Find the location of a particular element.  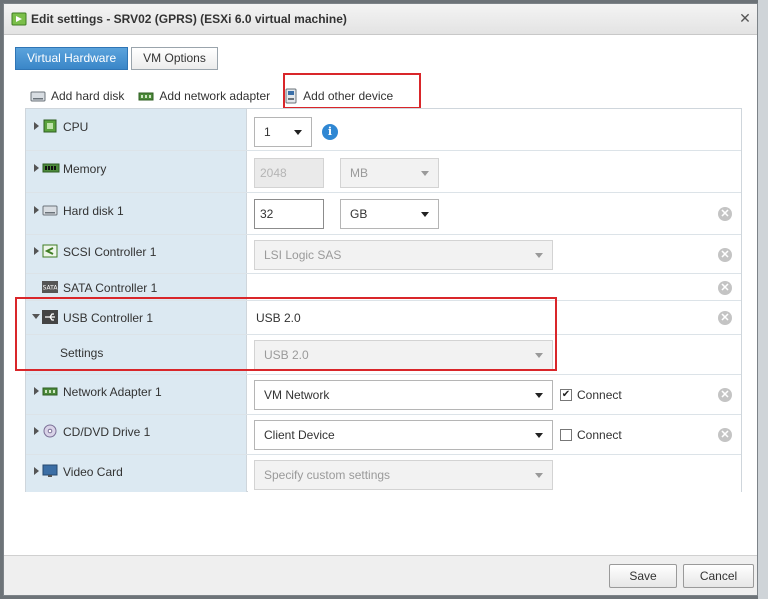

usb-controller-value: USB 2.0 is located at coordinates (278, 318).